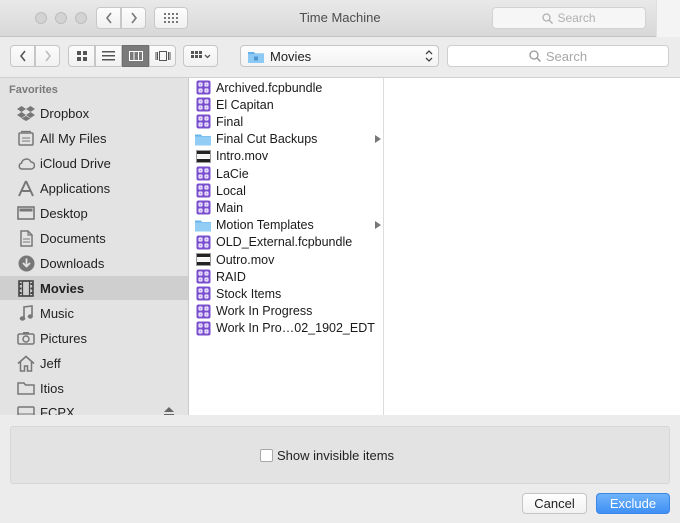 This screenshot has width=680, height=523. Describe the element at coordinates (245, 259) in the screenshot. I see `file-row-label: Outro.mov` at that location.